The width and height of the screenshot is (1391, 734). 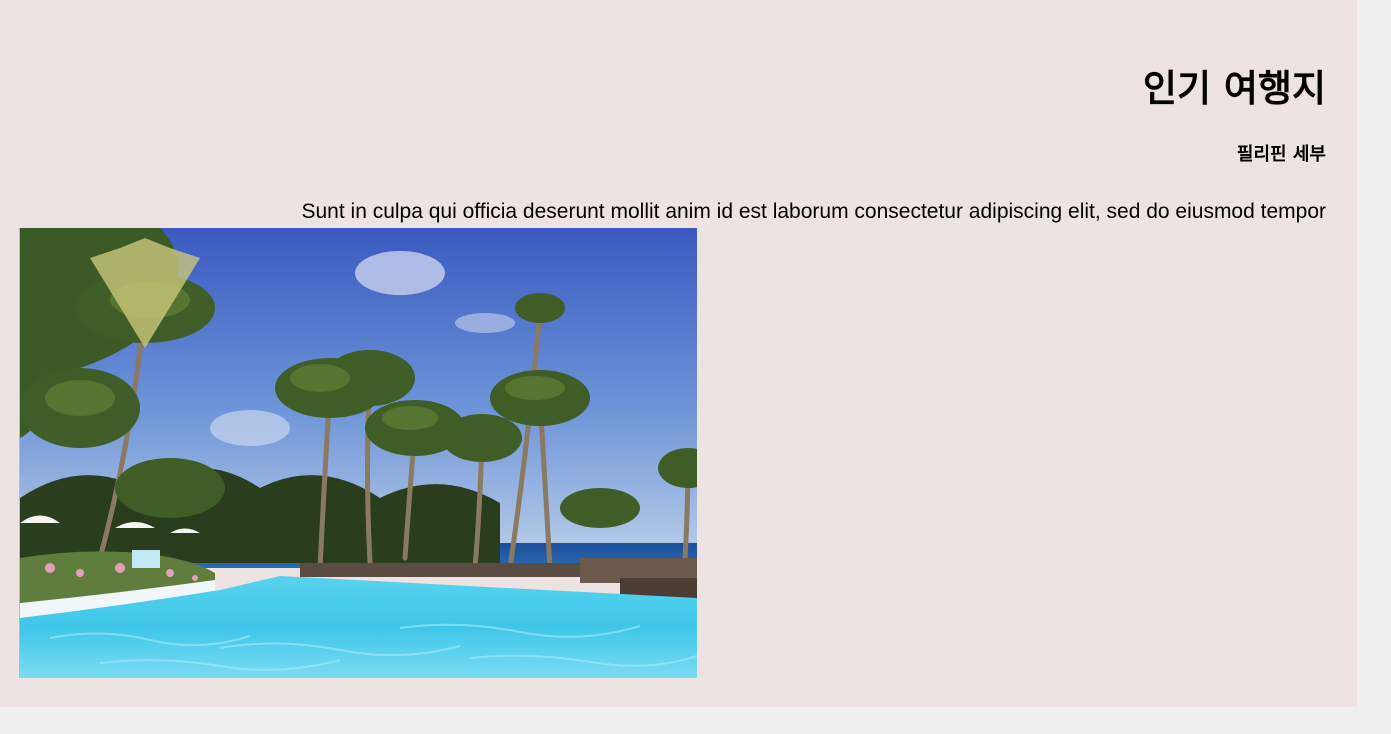 I want to click on scrollbar-track, so click(x=1374, y=367).